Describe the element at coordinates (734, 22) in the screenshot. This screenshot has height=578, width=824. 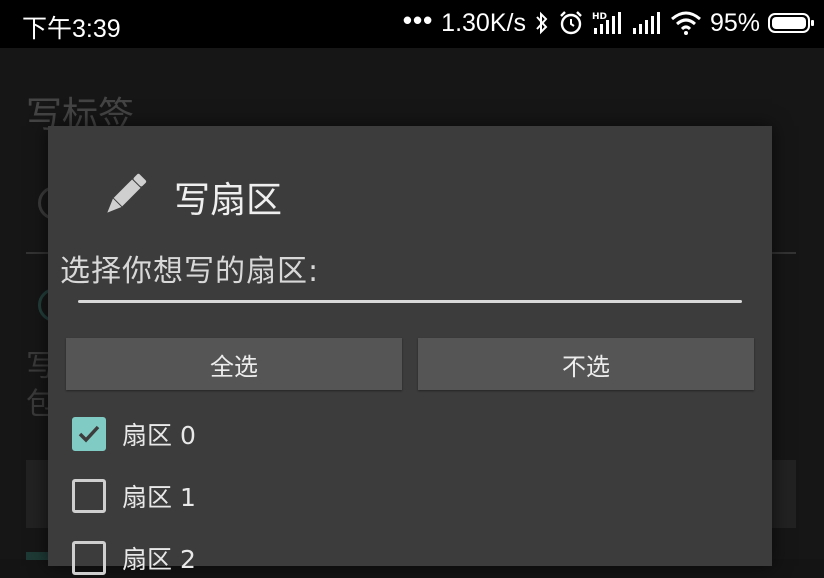
I see `battery-percent: 95%` at that location.